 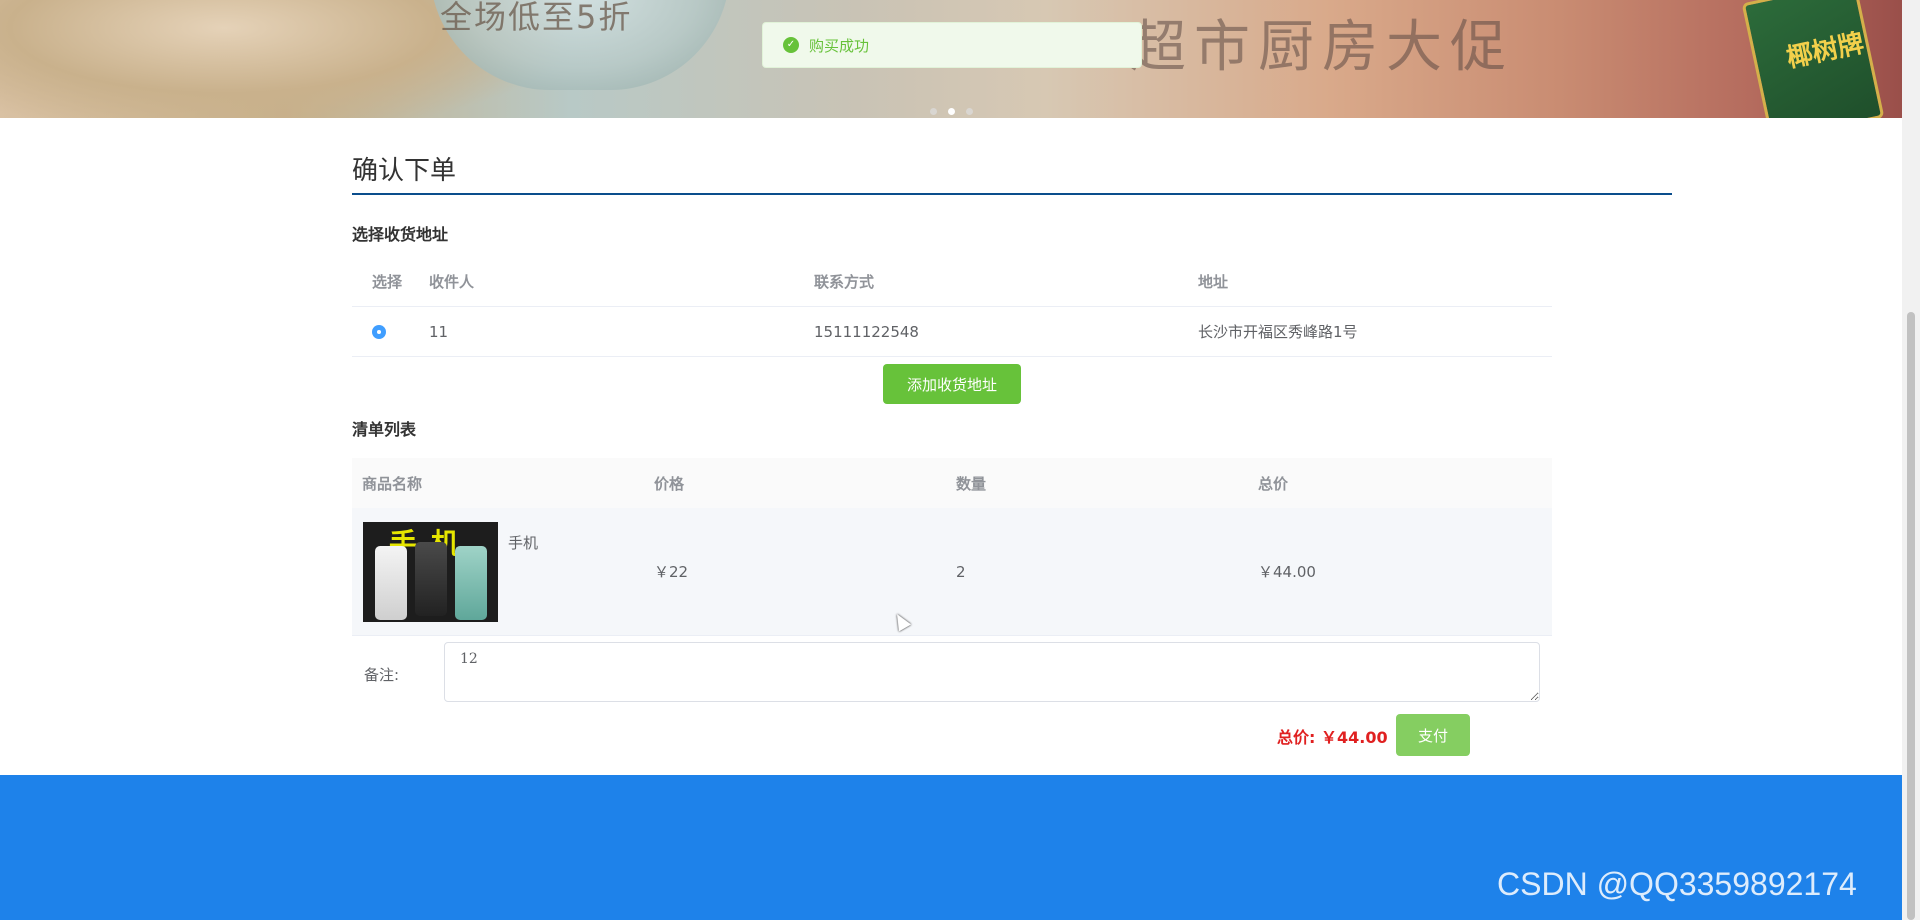 What do you see at coordinates (390, 281) in the screenshot?
I see `col-select: 选择` at bounding box center [390, 281].